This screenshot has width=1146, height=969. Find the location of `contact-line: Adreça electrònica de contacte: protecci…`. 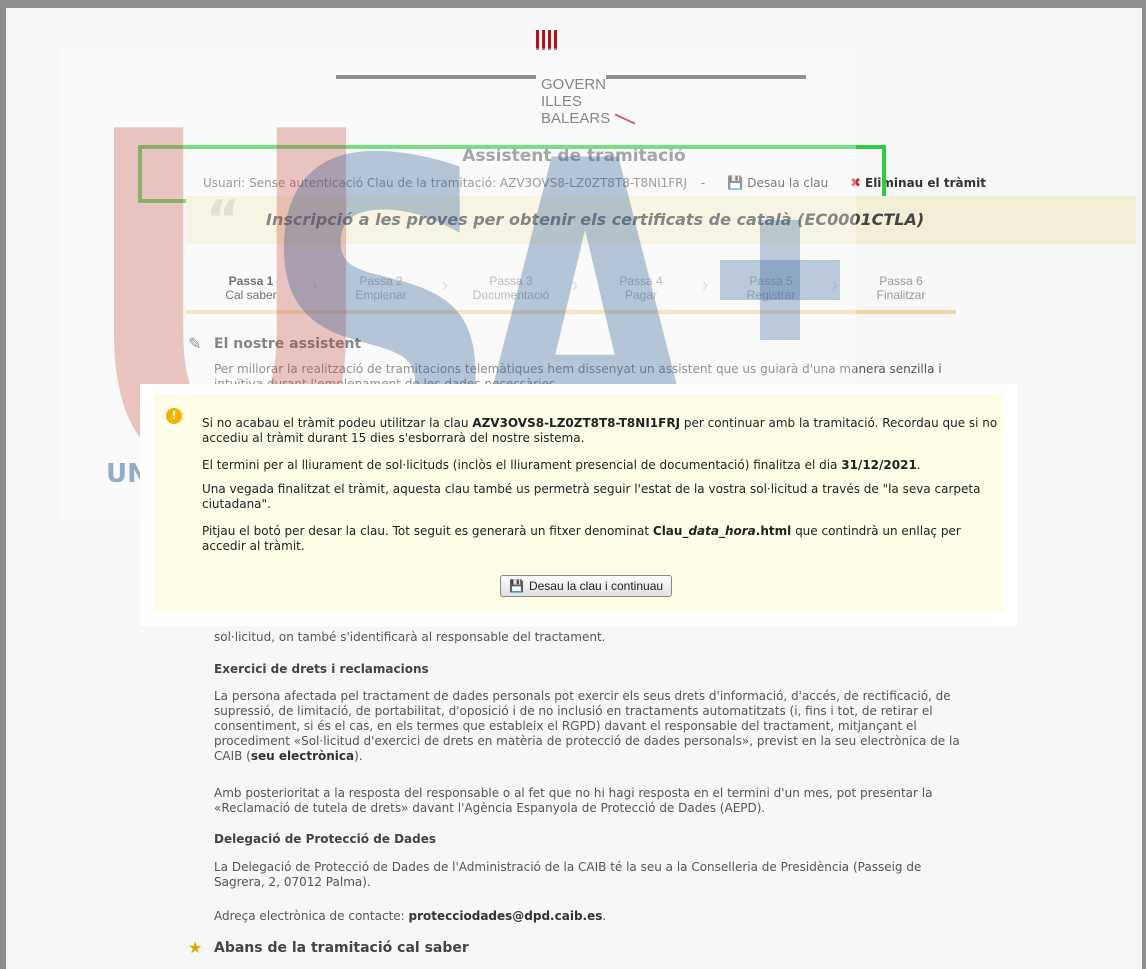

contact-line: Adreça electrònica de contacte: protecci… is located at coordinates (410, 916).